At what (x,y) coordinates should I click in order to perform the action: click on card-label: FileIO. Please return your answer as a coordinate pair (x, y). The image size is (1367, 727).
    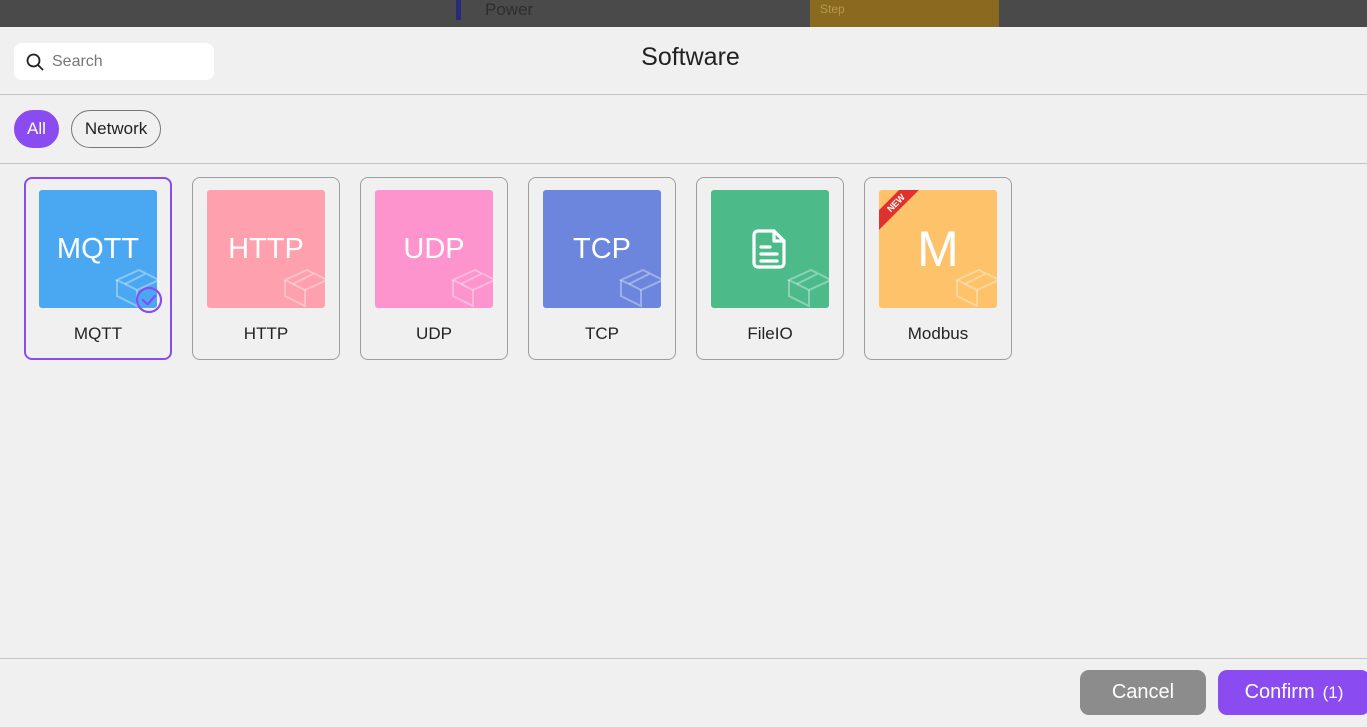
    Looking at the image, I should click on (770, 333).